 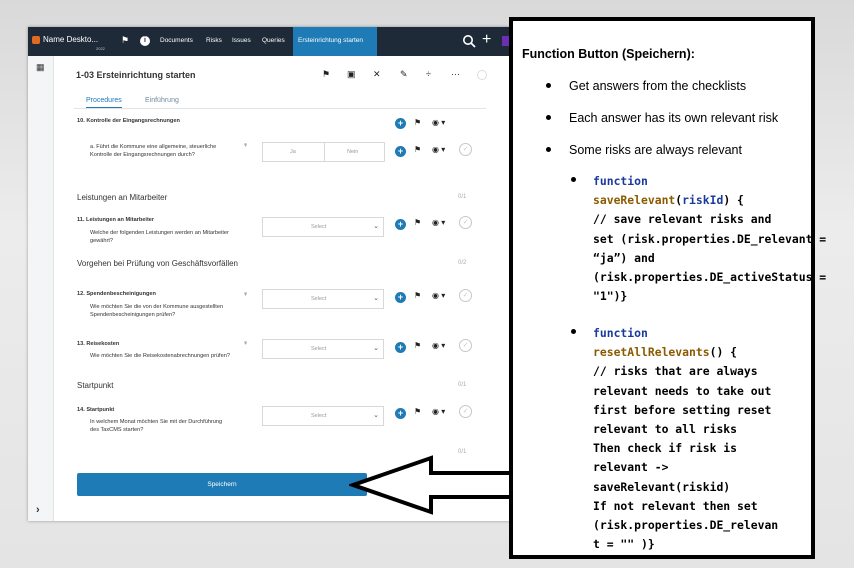 What do you see at coordinates (674, 118) in the screenshot?
I see `callout-bullet: Each answer has its own relevant risk` at bounding box center [674, 118].